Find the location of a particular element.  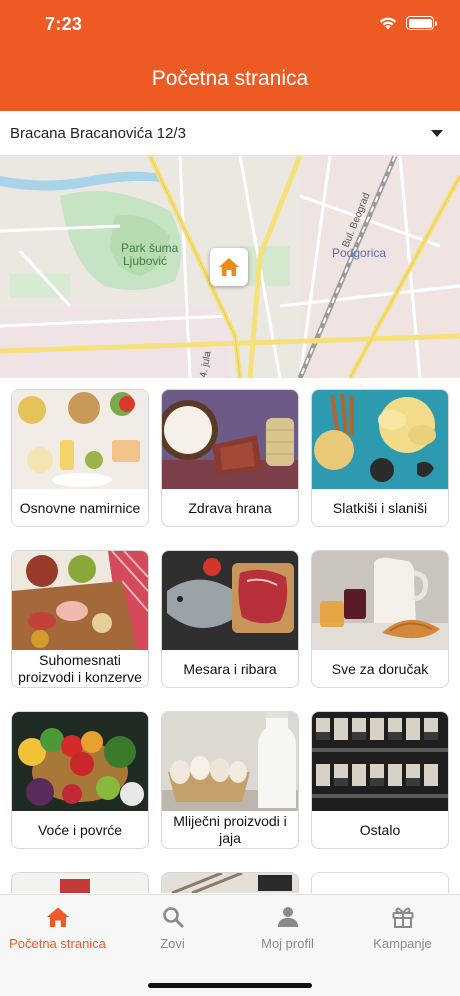

page-title: Početna stranica is located at coordinates (230, 78).